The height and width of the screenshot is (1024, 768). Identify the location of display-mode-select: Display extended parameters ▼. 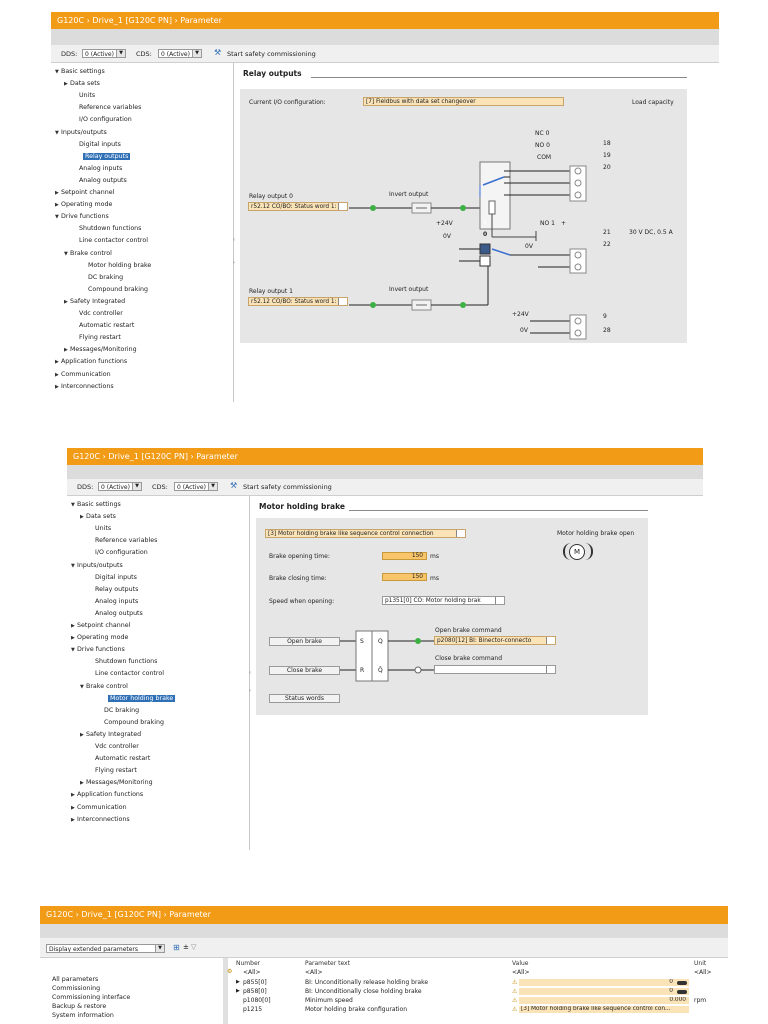
(105, 948).